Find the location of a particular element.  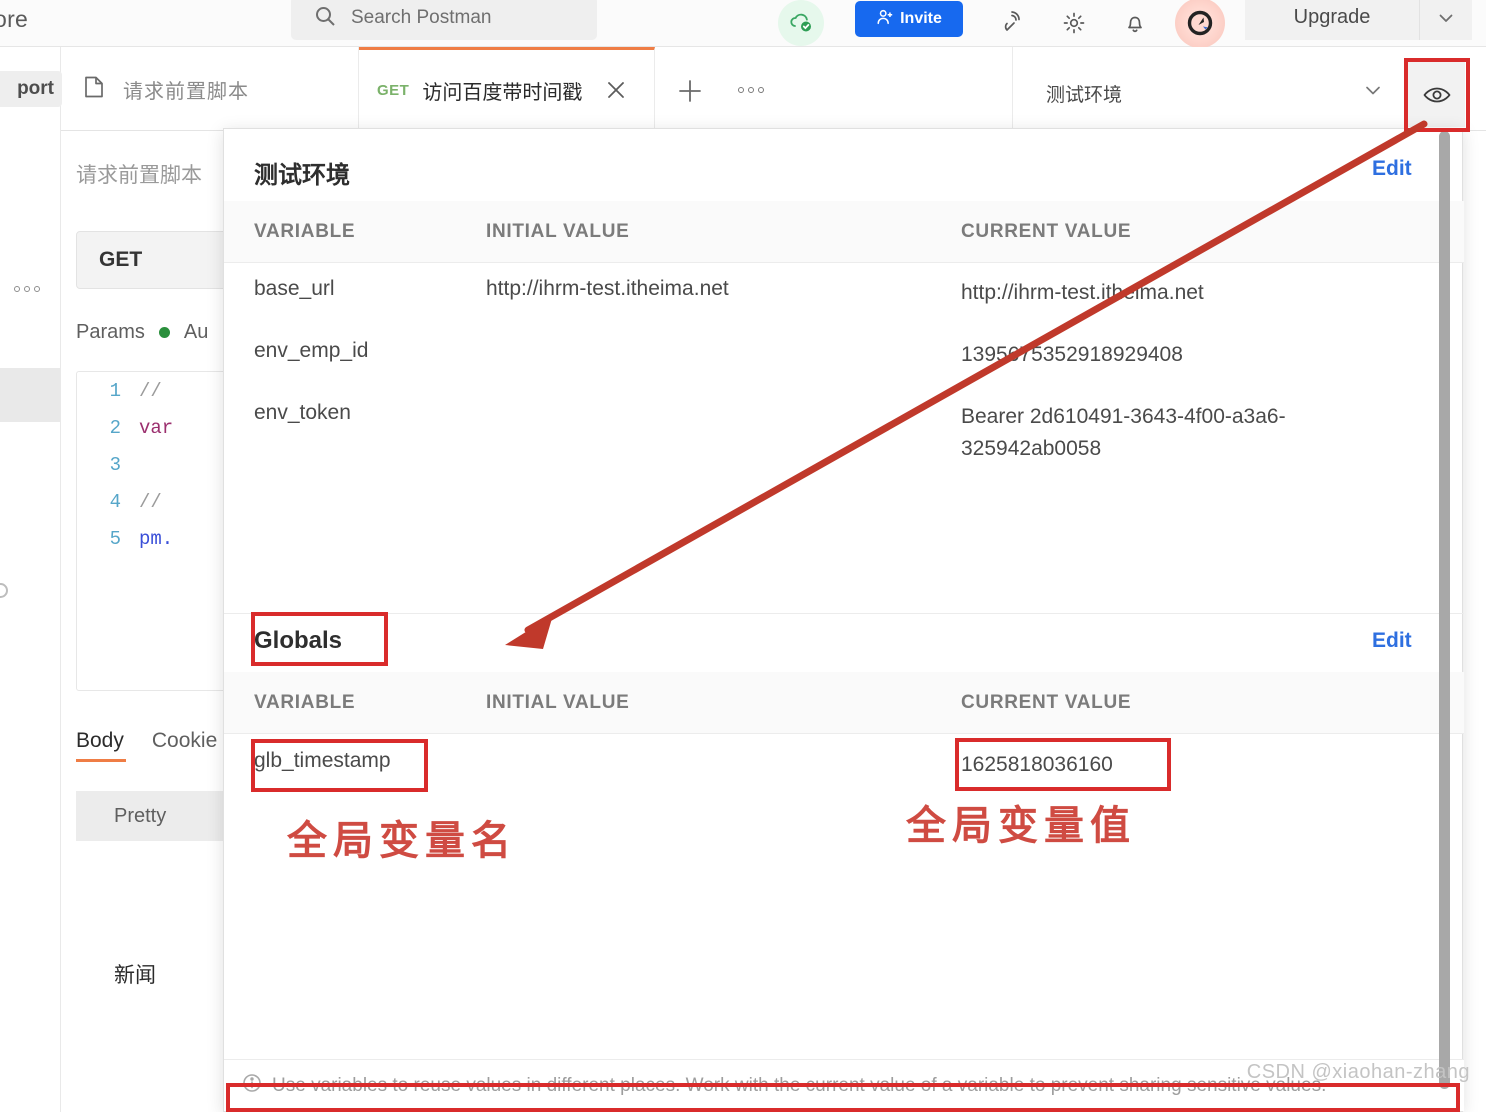

import-button: port is located at coordinates (31, 89).